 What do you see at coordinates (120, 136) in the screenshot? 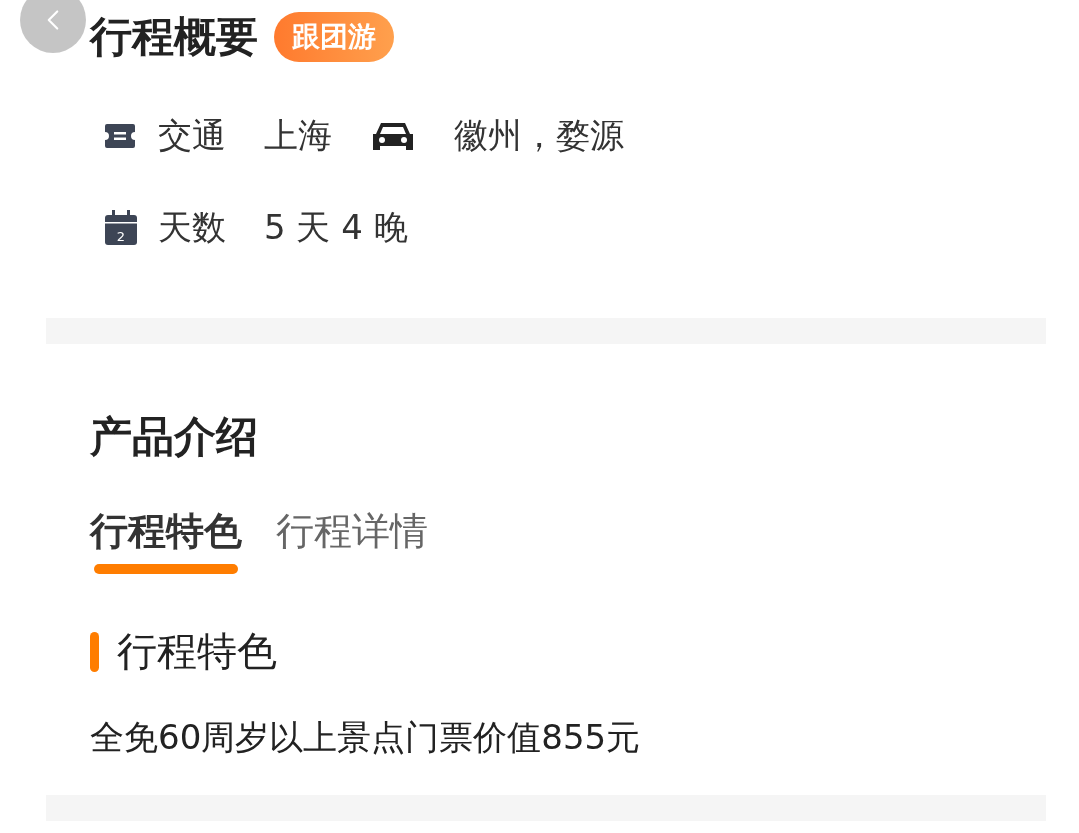
I see `ticket-icon` at bounding box center [120, 136].